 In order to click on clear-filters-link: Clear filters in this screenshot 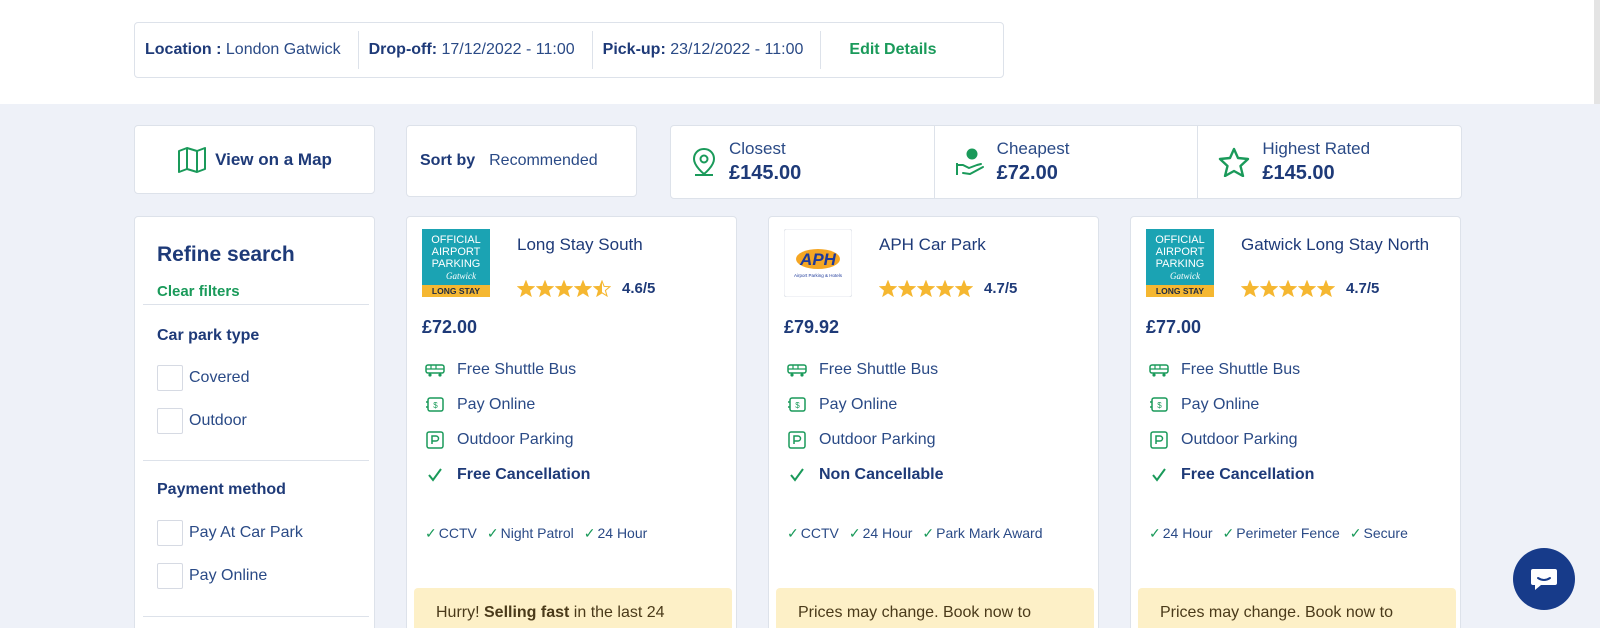, I will do `click(198, 291)`.